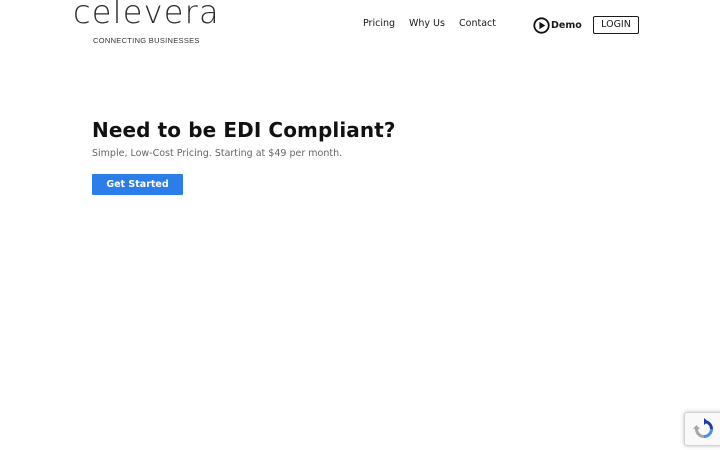  Describe the element at coordinates (146, 40) in the screenshot. I see `logo-tagline: CONNECTING BUSINESSES` at that location.